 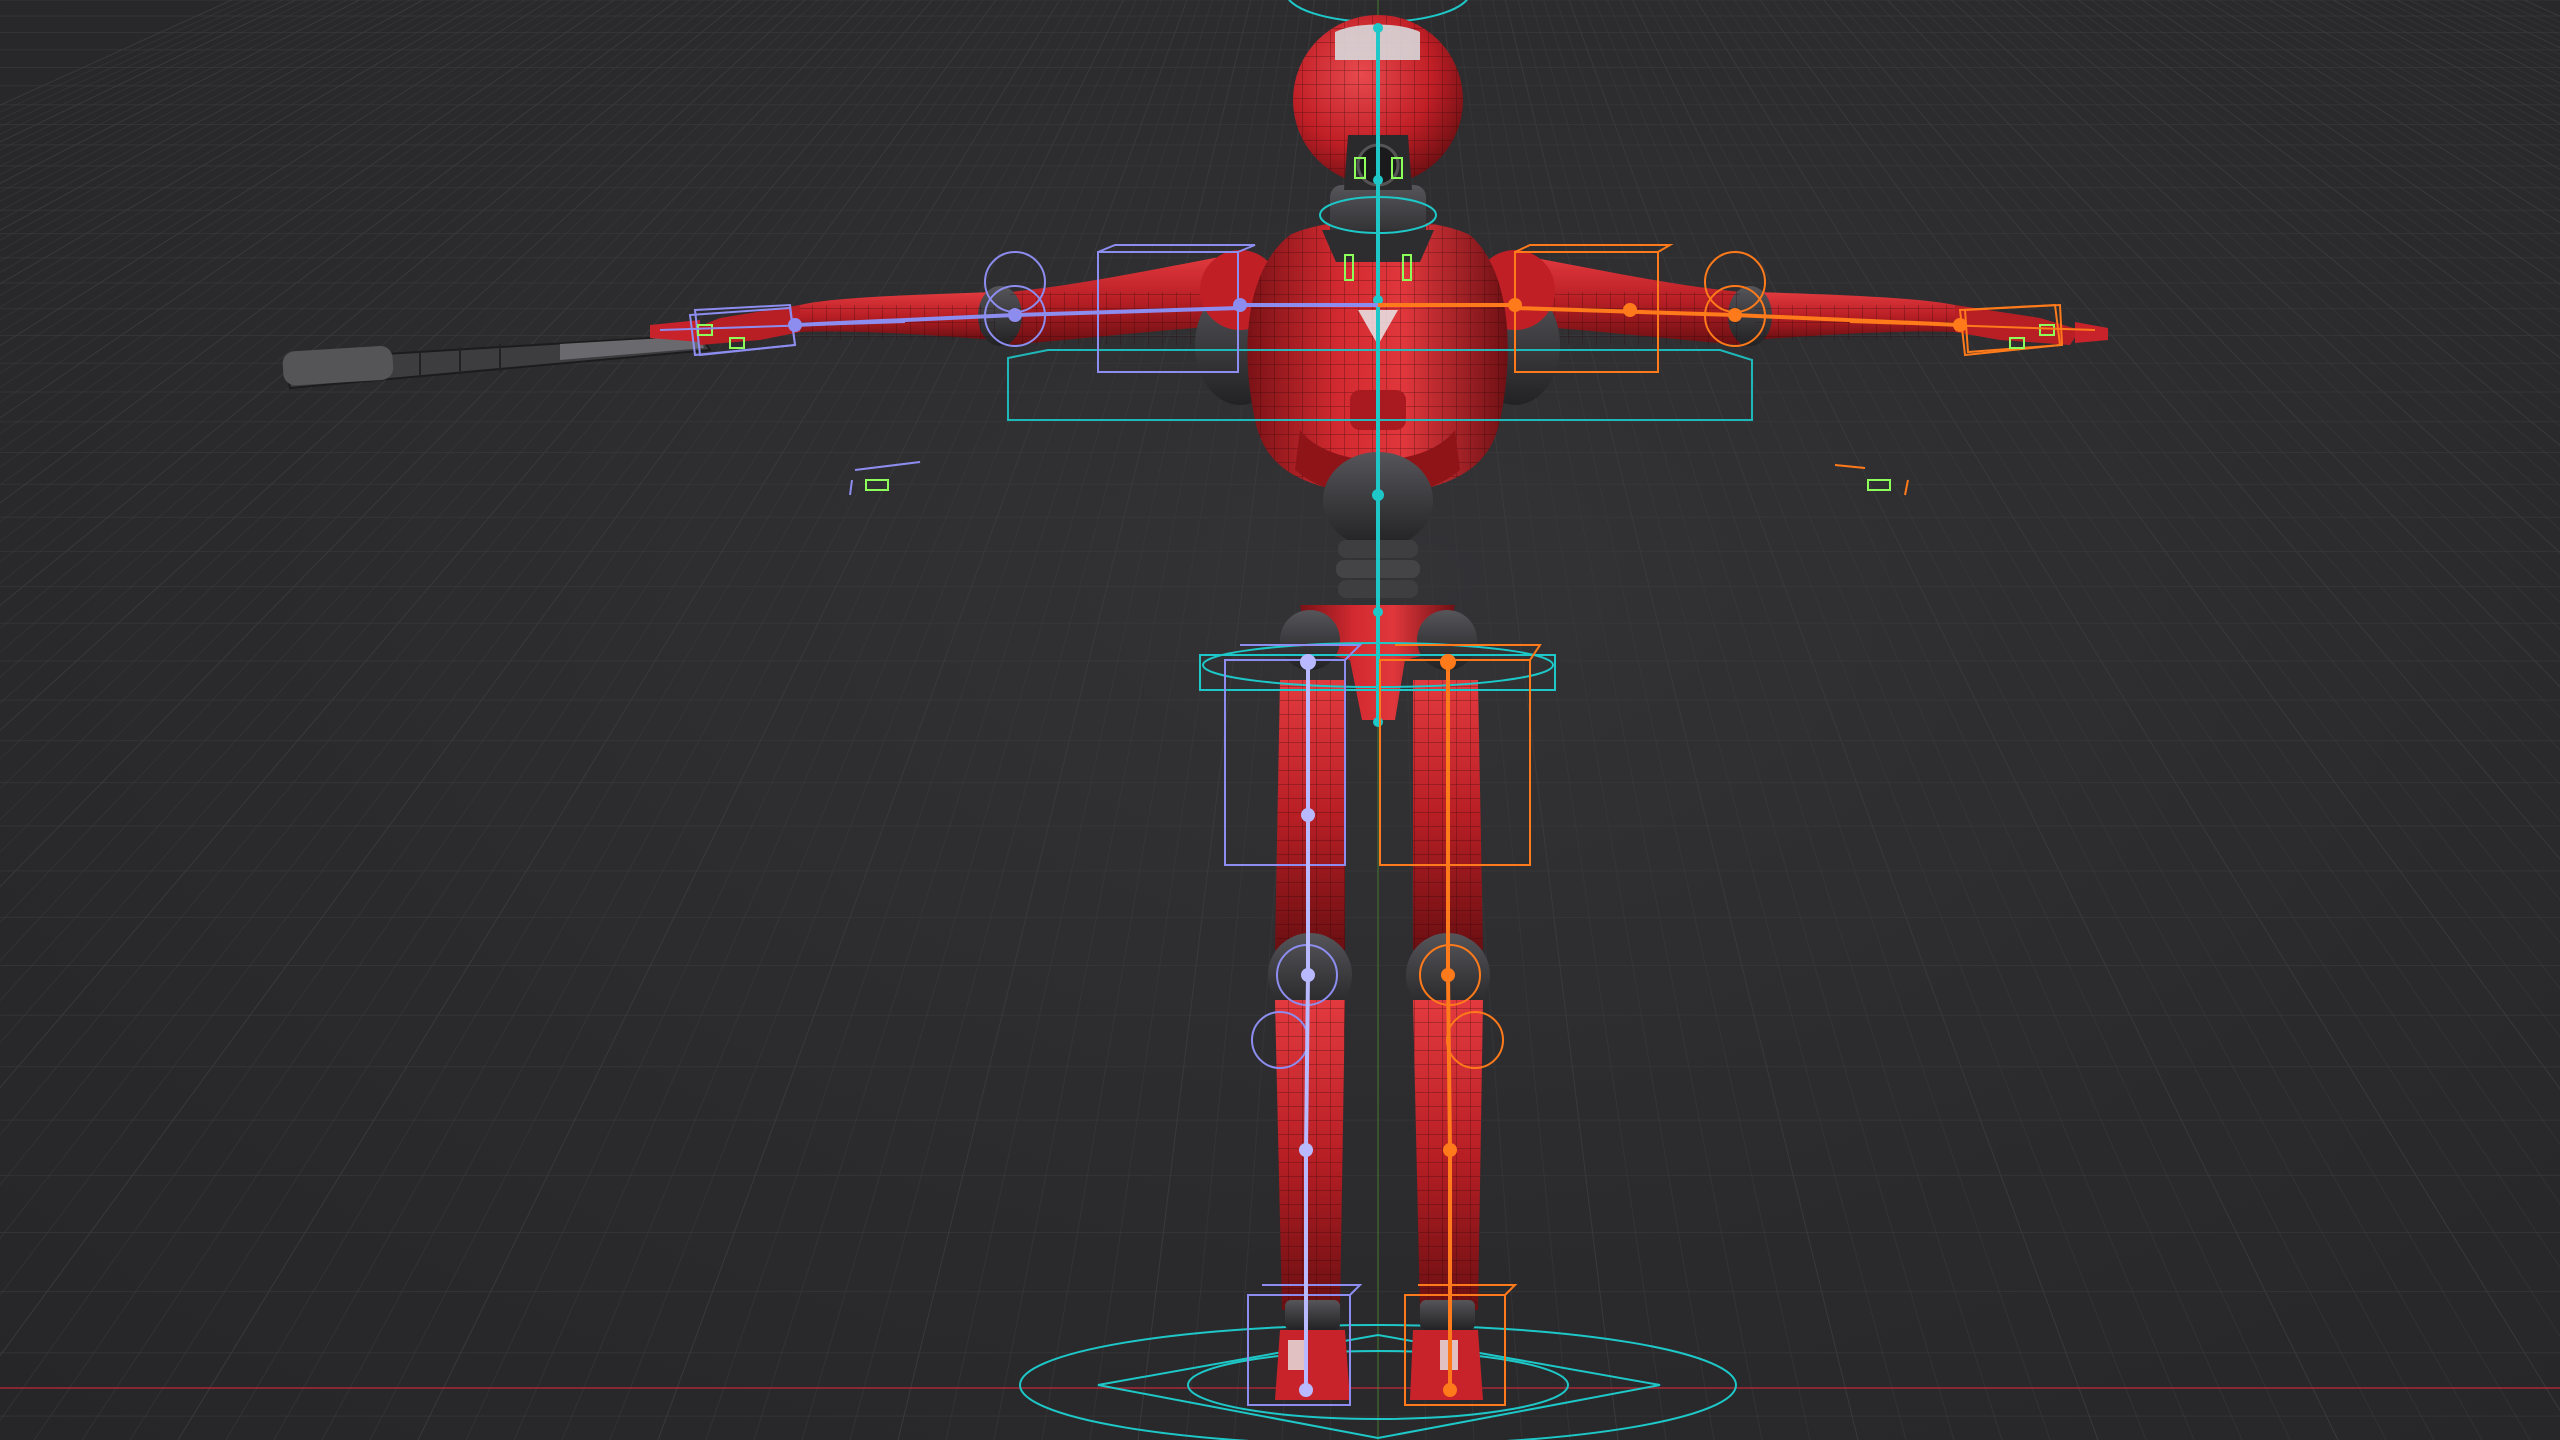 What do you see at coordinates (942, 300) in the screenshot?
I see `left-arm` at bounding box center [942, 300].